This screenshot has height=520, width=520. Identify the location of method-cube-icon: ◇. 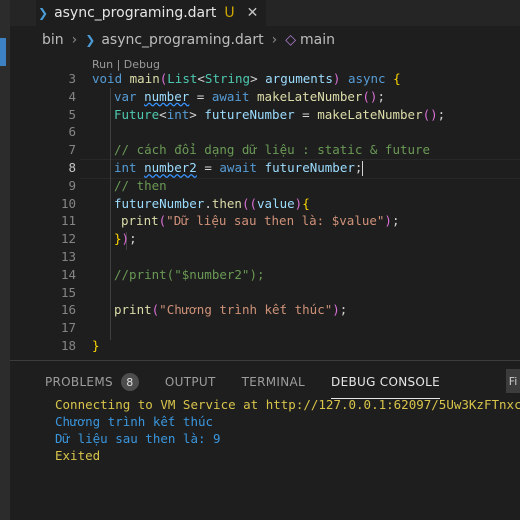
(291, 40).